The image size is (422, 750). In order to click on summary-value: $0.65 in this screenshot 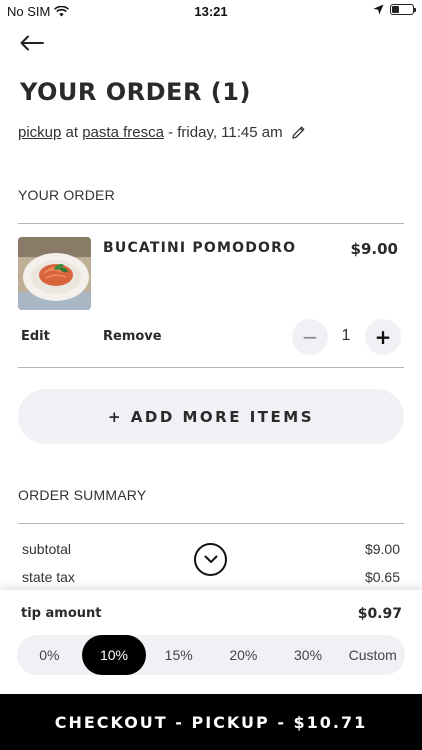, I will do `click(382, 577)`.